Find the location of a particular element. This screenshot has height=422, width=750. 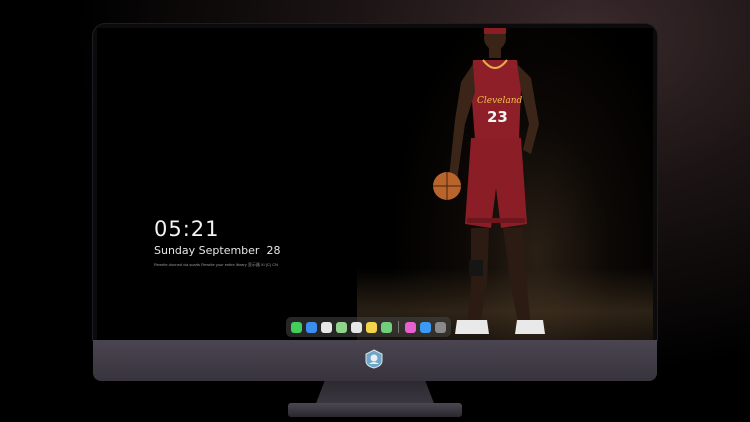

dock is located at coordinates (368, 327).